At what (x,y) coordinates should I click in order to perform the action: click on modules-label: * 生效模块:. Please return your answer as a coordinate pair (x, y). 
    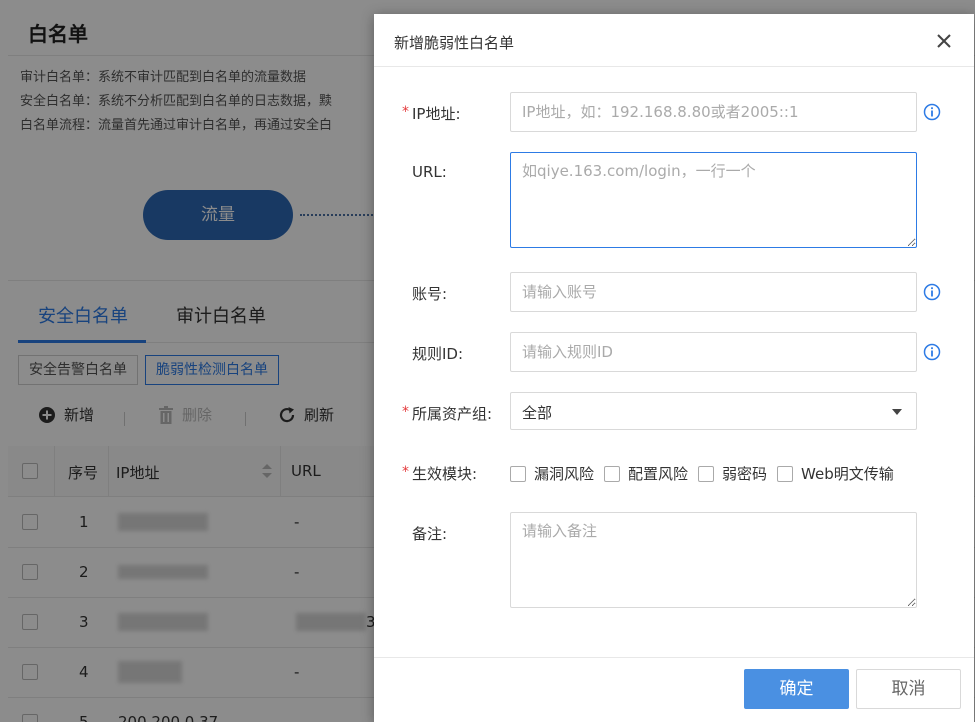
    Looking at the image, I should click on (440, 473).